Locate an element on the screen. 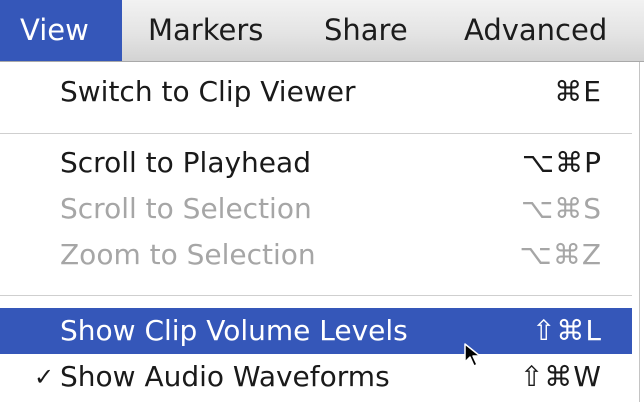 This screenshot has height=402, width=644. checkmark-icon: ✓ is located at coordinates (44, 377).